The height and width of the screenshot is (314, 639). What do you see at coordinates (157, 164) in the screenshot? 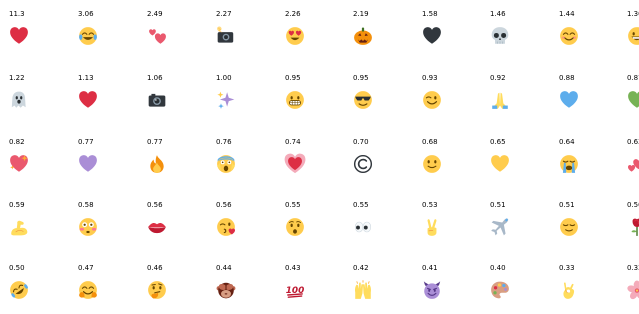
I see `fire-icon` at bounding box center [157, 164].